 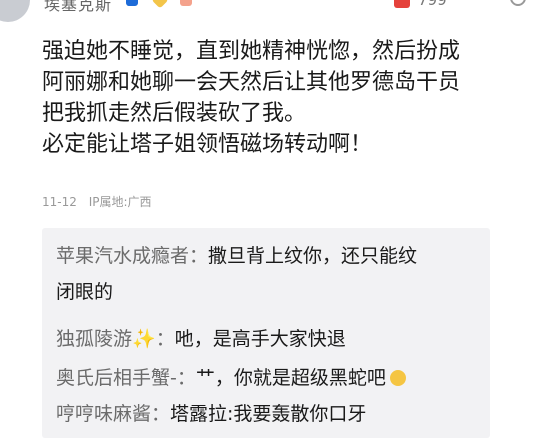 What do you see at coordinates (132, 3) in the screenshot?
I see `level-badge-icon` at bounding box center [132, 3].